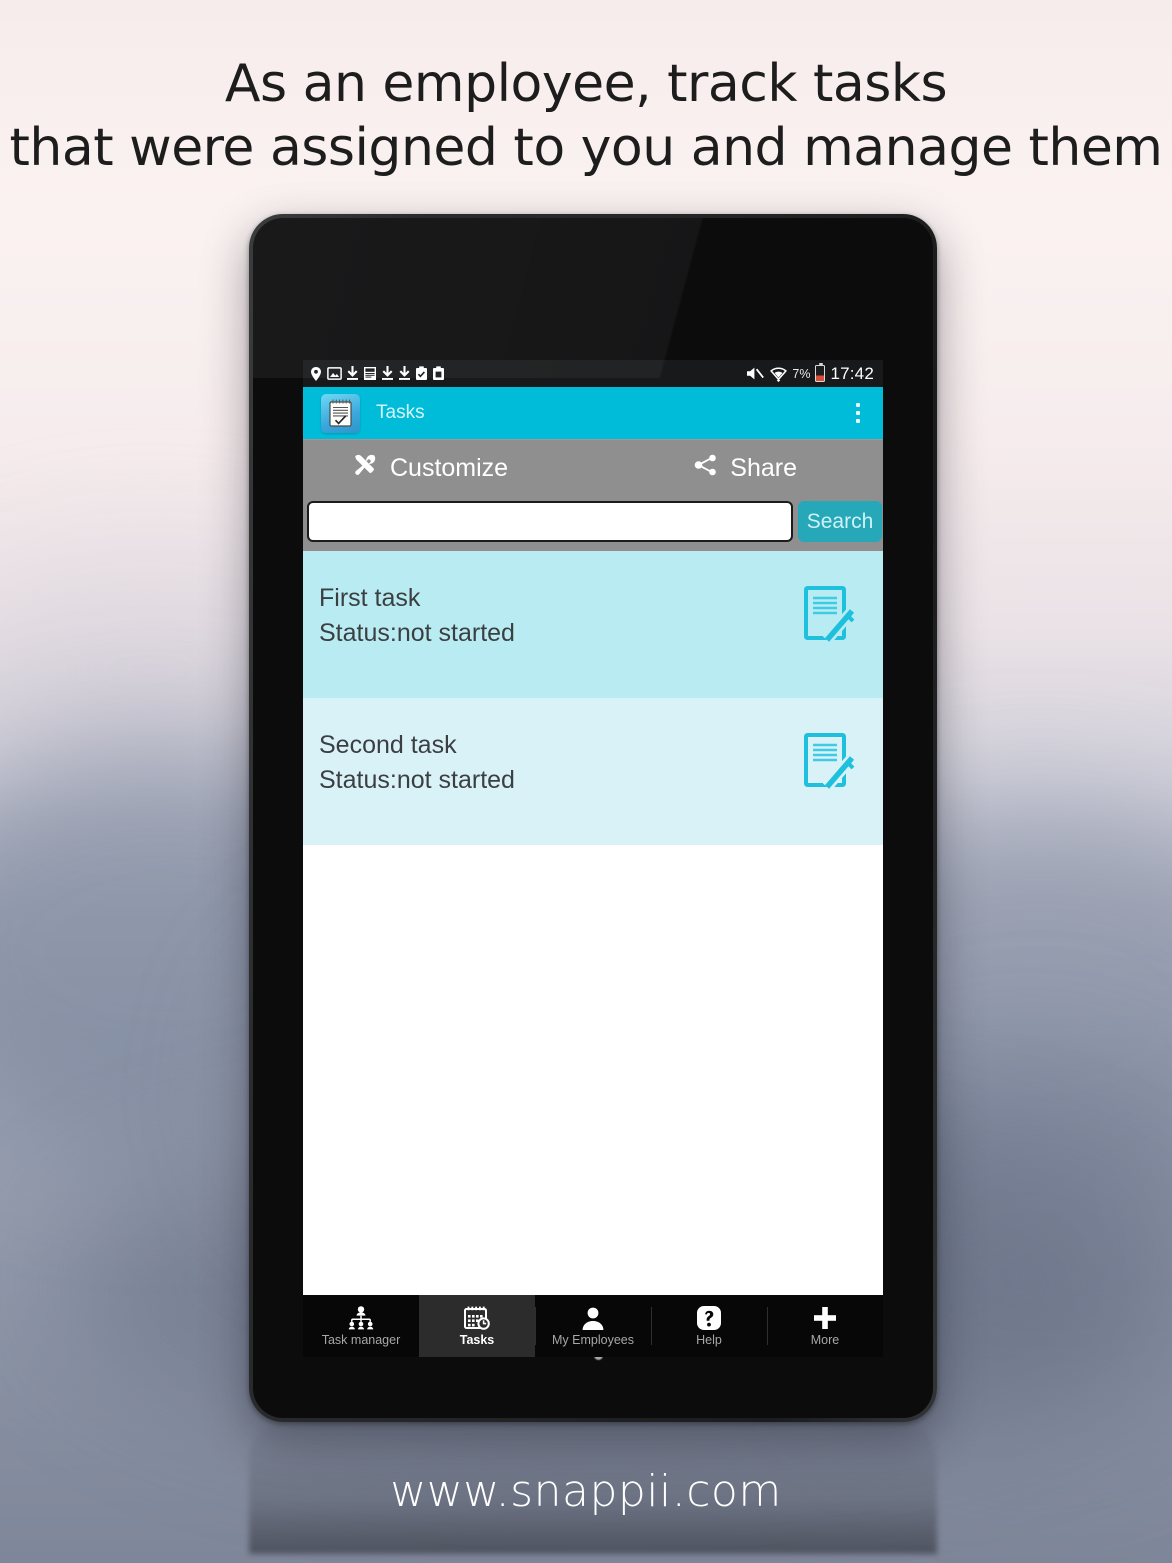  Describe the element at coordinates (593, 624) in the screenshot. I see `task-list-item: First task Status:not started` at that location.